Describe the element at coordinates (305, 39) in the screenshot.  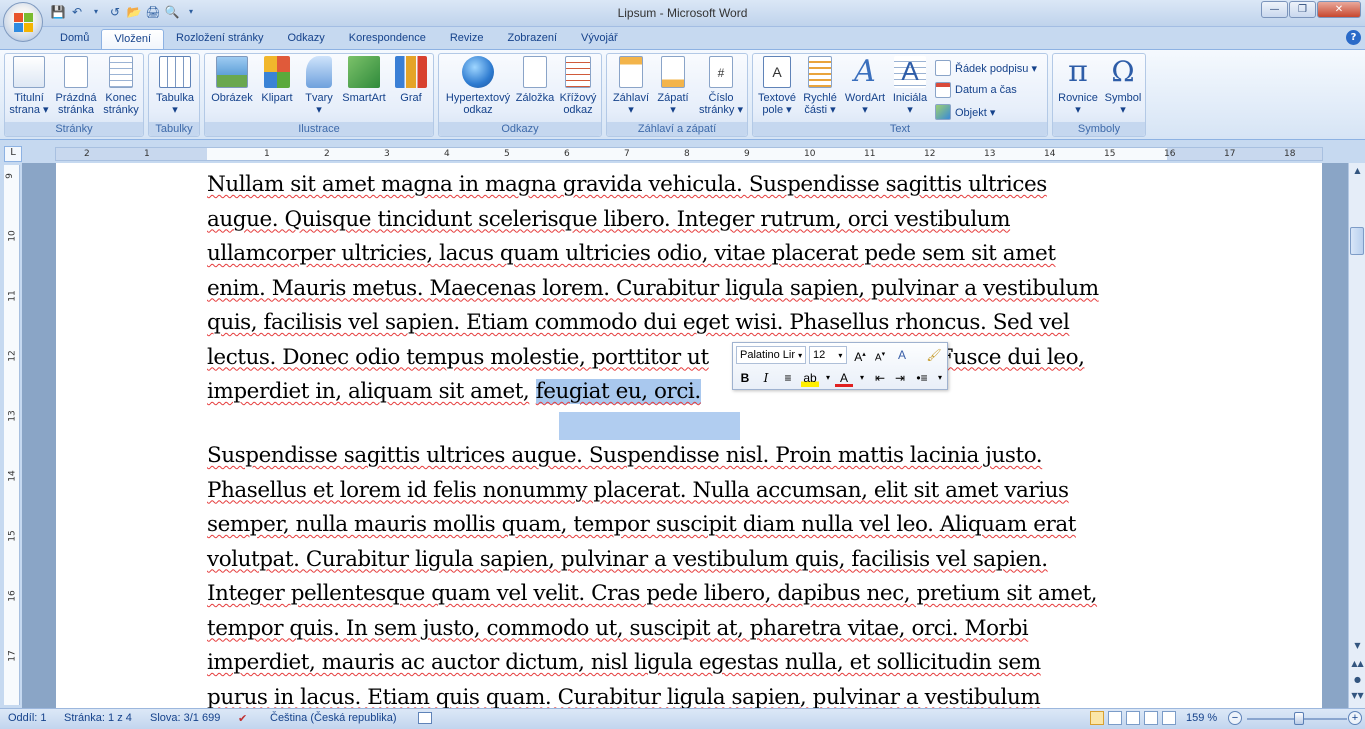
I see `tab-odkazy: Odkazy` at that location.